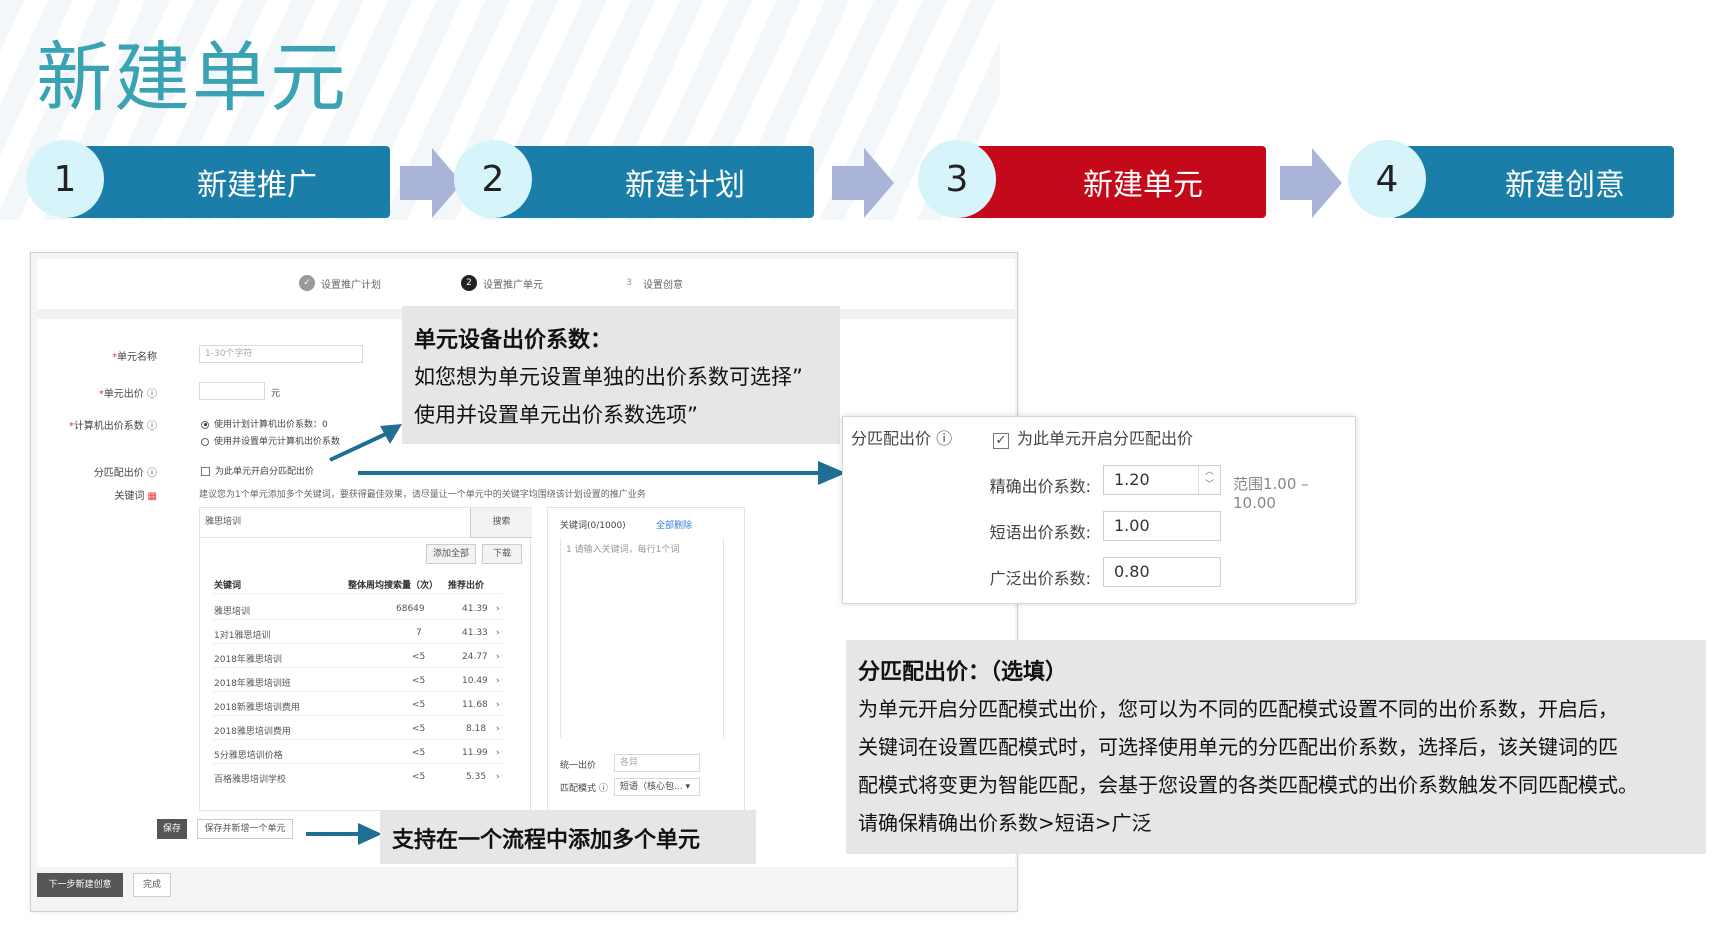  I want to click on page-title: 新建单元, so click(192, 77).